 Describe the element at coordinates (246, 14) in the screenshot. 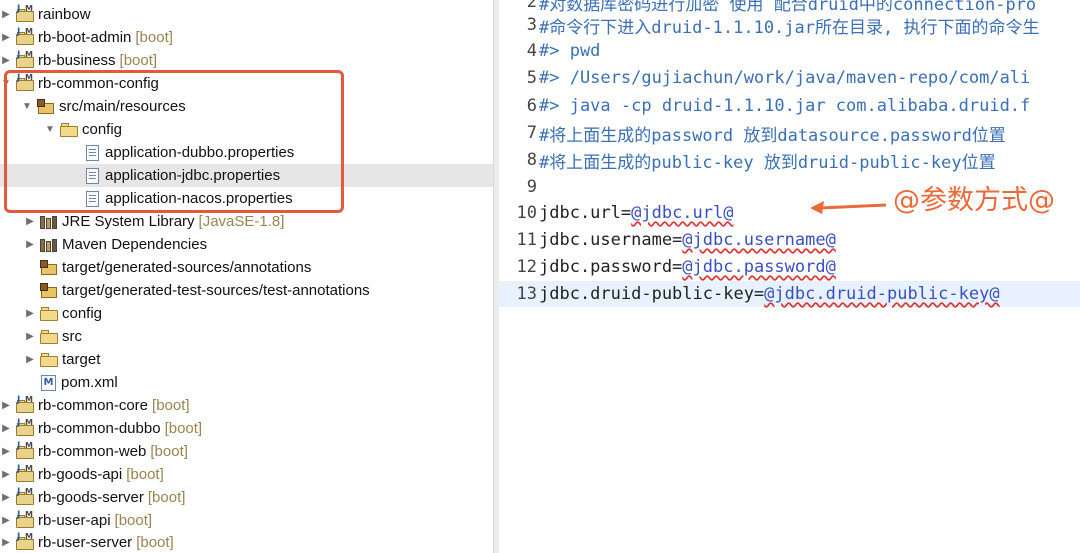

I see `tree-item-rainbow: ▶ JM rainbow` at that location.